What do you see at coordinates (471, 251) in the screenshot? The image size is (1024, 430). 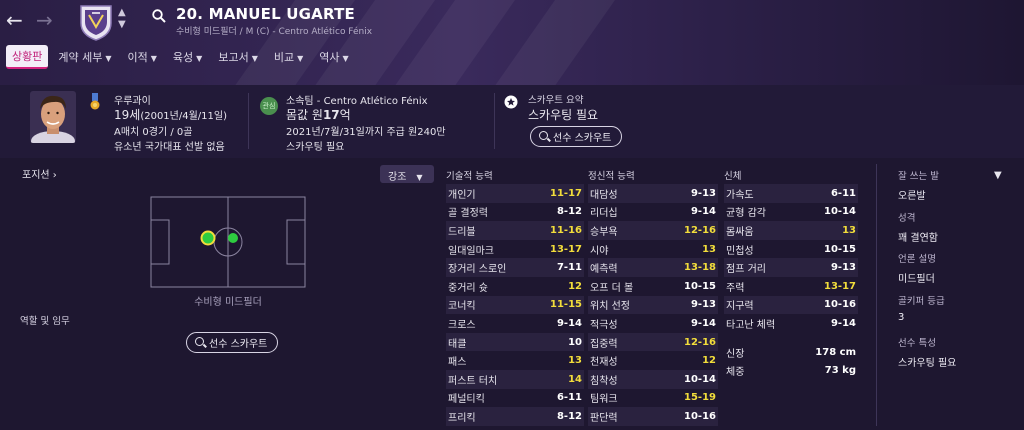 I see `attr-name: 일대일마크` at bounding box center [471, 251].